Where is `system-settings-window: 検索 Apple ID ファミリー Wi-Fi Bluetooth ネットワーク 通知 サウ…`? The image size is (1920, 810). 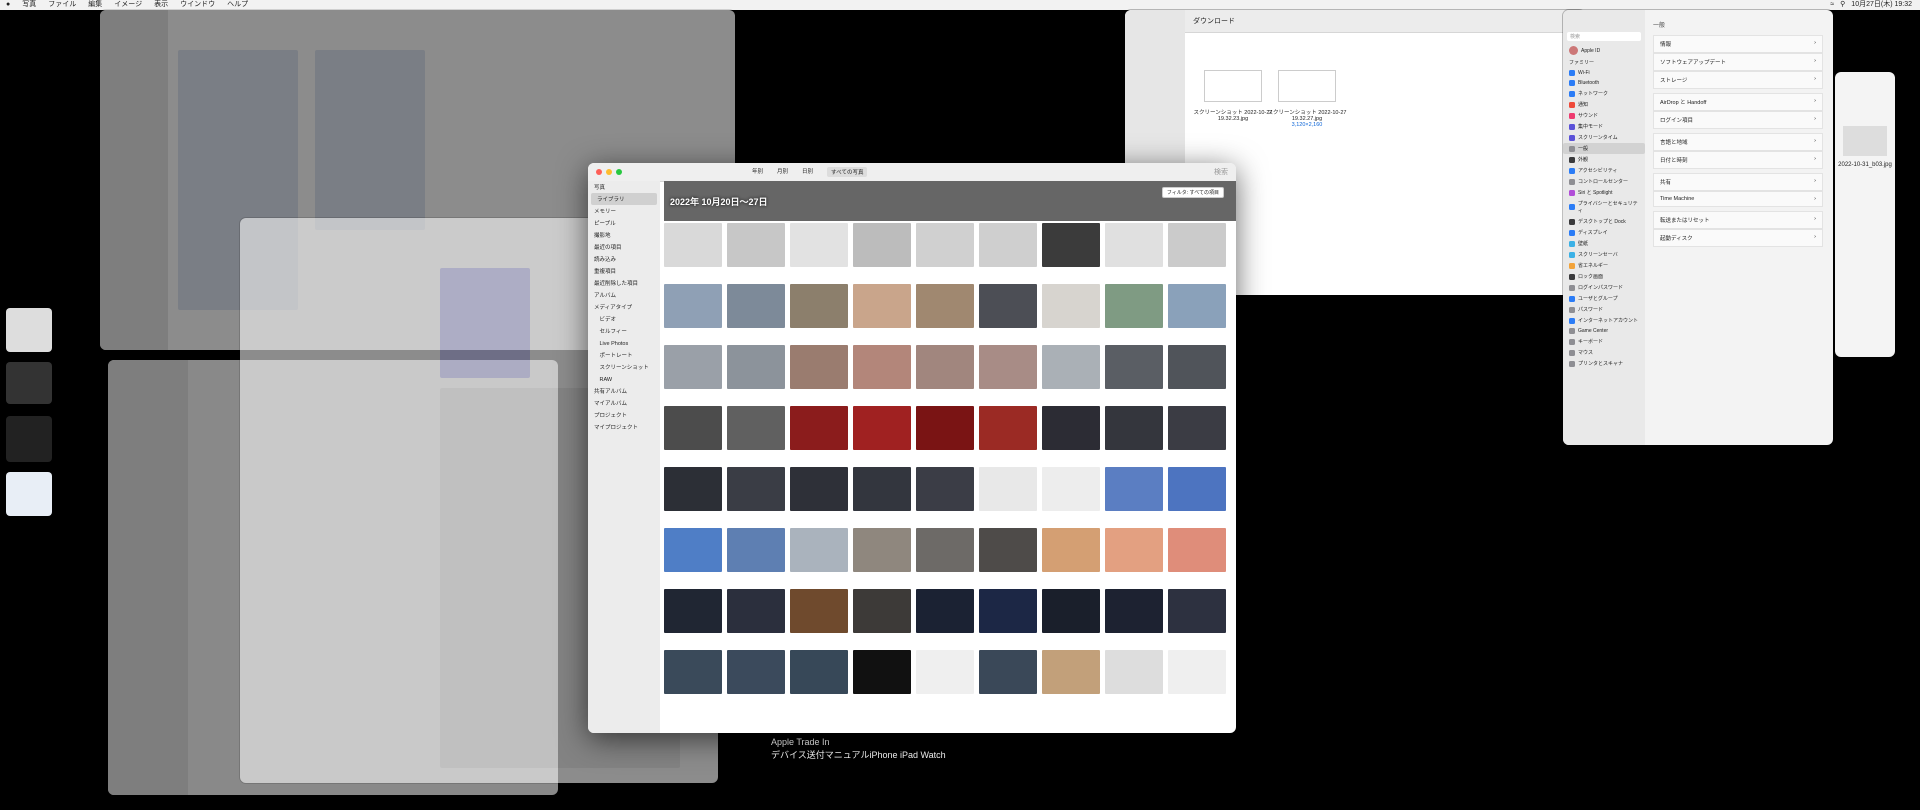 system-settings-window: 検索 Apple ID ファミリー Wi-Fi Bluetooth ネットワーク 通知 サウ… is located at coordinates (1698, 227).